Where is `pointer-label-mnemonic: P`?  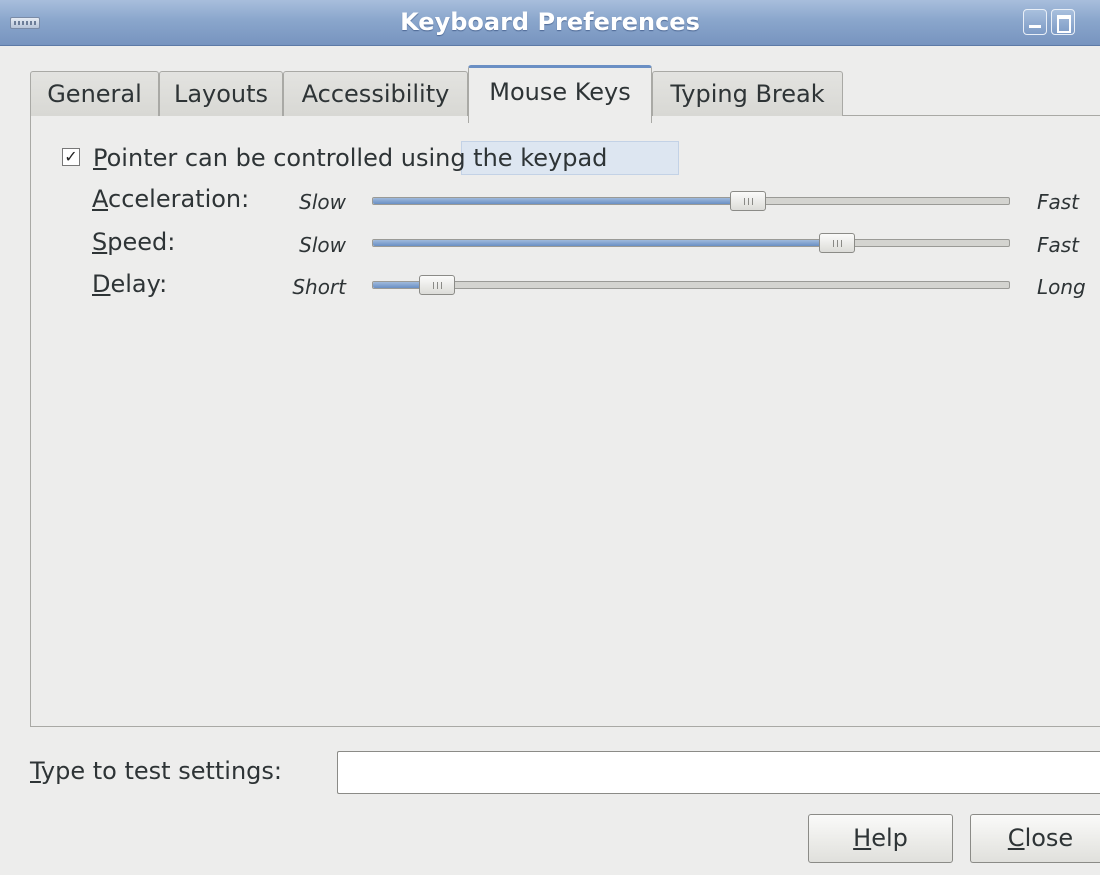 pointer-label-mnemonic: P is located at coordinates (100, 158).